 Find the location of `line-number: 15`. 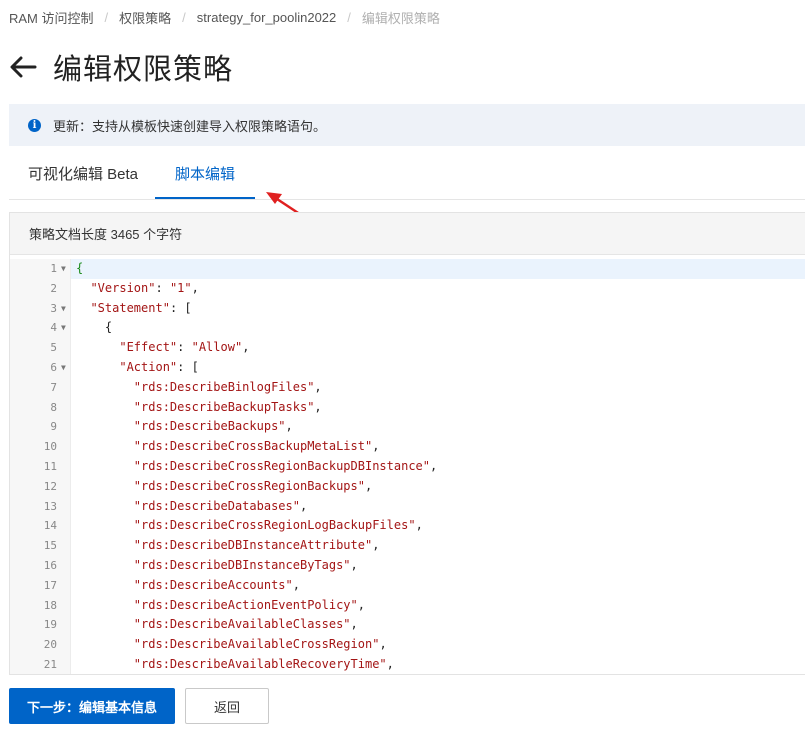

line-number: 15 is located at coordinates (50, 546).